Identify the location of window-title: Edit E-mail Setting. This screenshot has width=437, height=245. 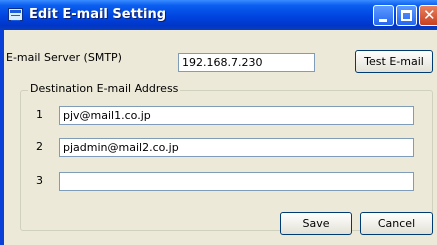
(98, 14).